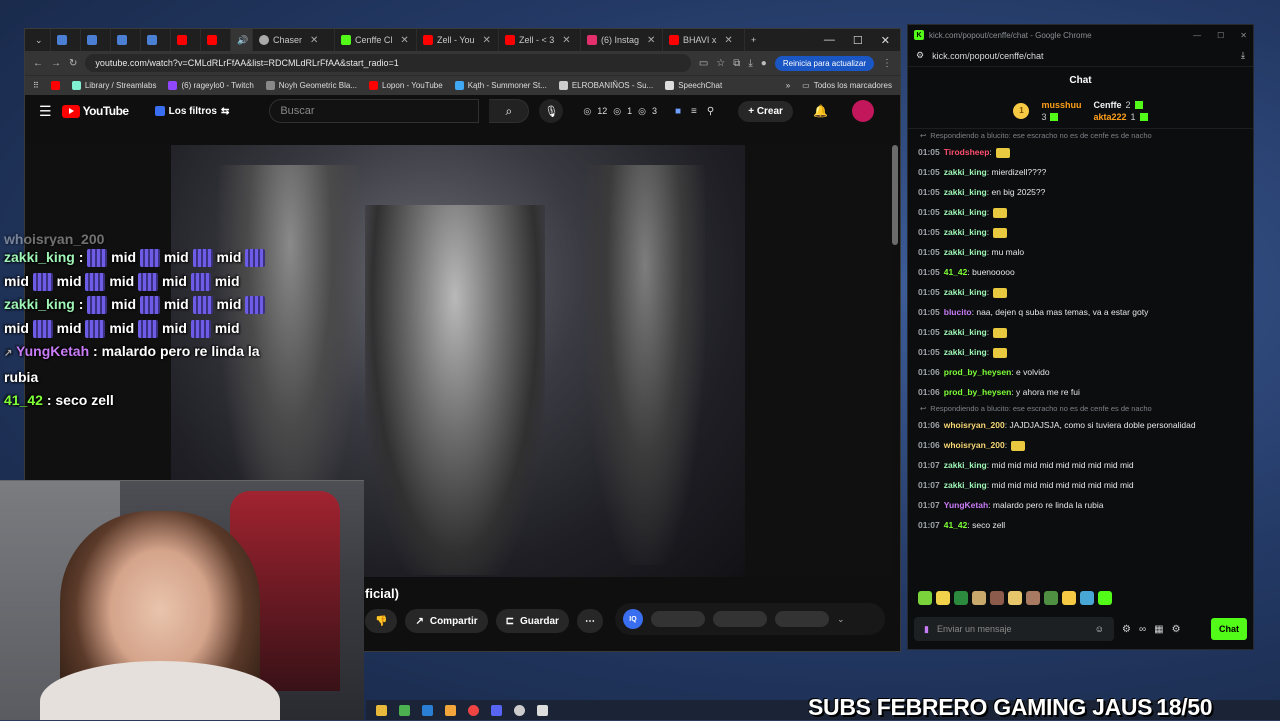  I want to click on new-tab-button: +, so click(756, 40).